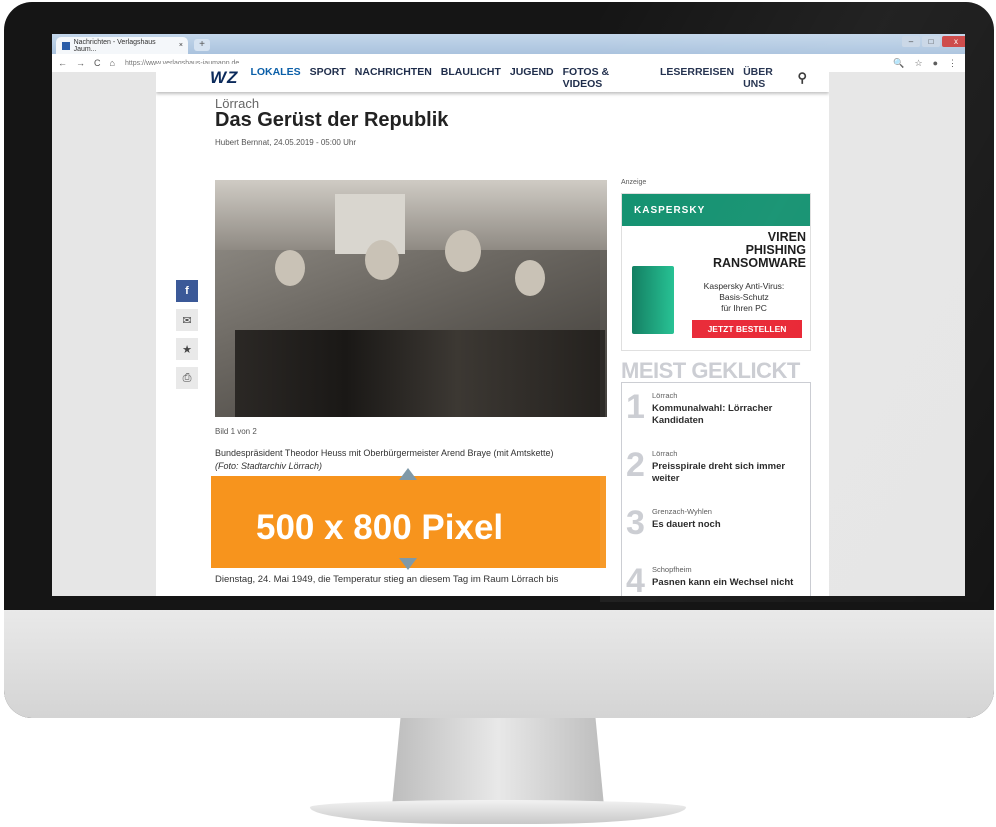 This screenshot has height=827, width=996. Describe the element at coordinates (710, 370) in the screenshot. I see `most-clicked-title: MEIST GEKLICKT` at that location.